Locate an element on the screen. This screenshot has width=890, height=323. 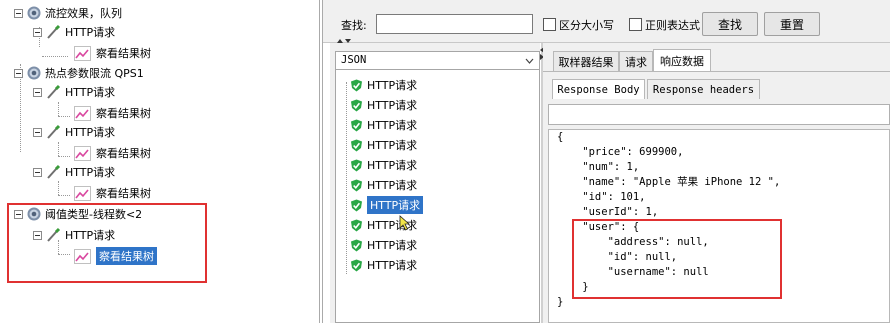
tab-response-data: 响应数据 is located at coordinates (682, 60).